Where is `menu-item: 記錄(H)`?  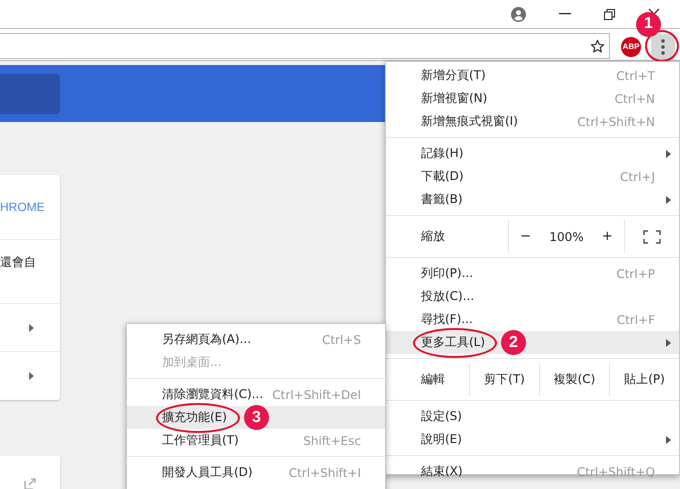 menu-item: 記錄(H) is located at coordinates (532, 153).